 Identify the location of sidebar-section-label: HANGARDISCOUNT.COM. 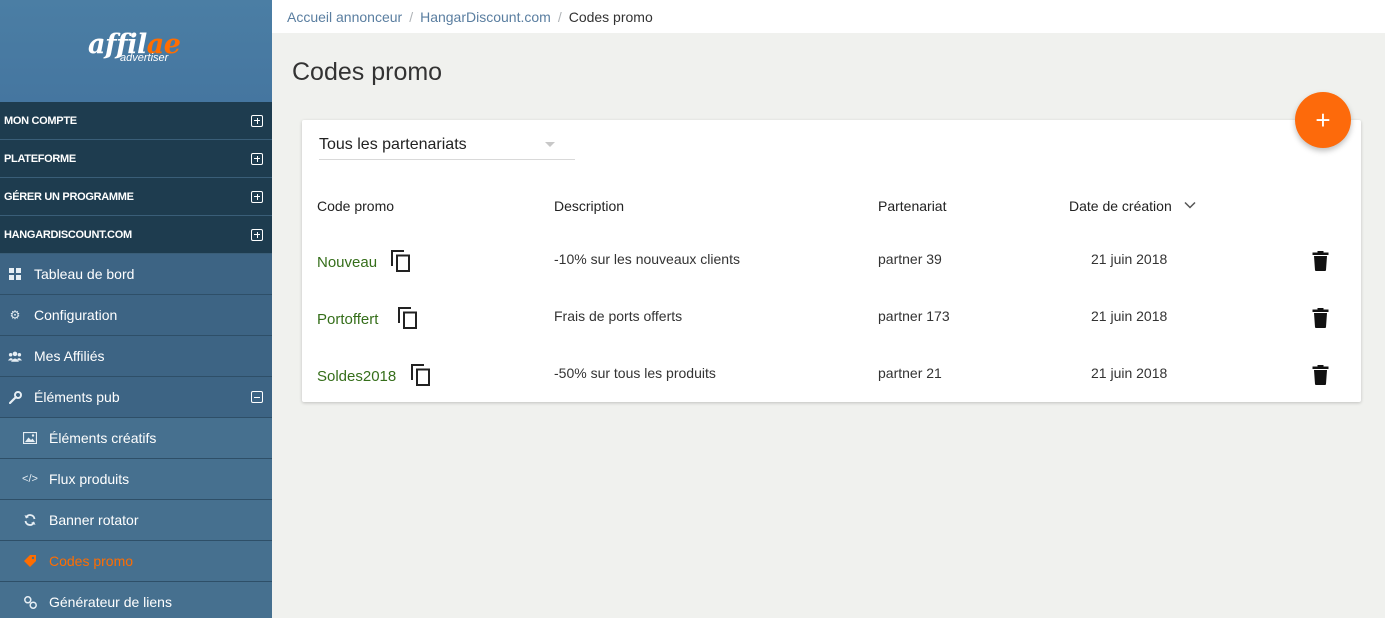
(68, 234).